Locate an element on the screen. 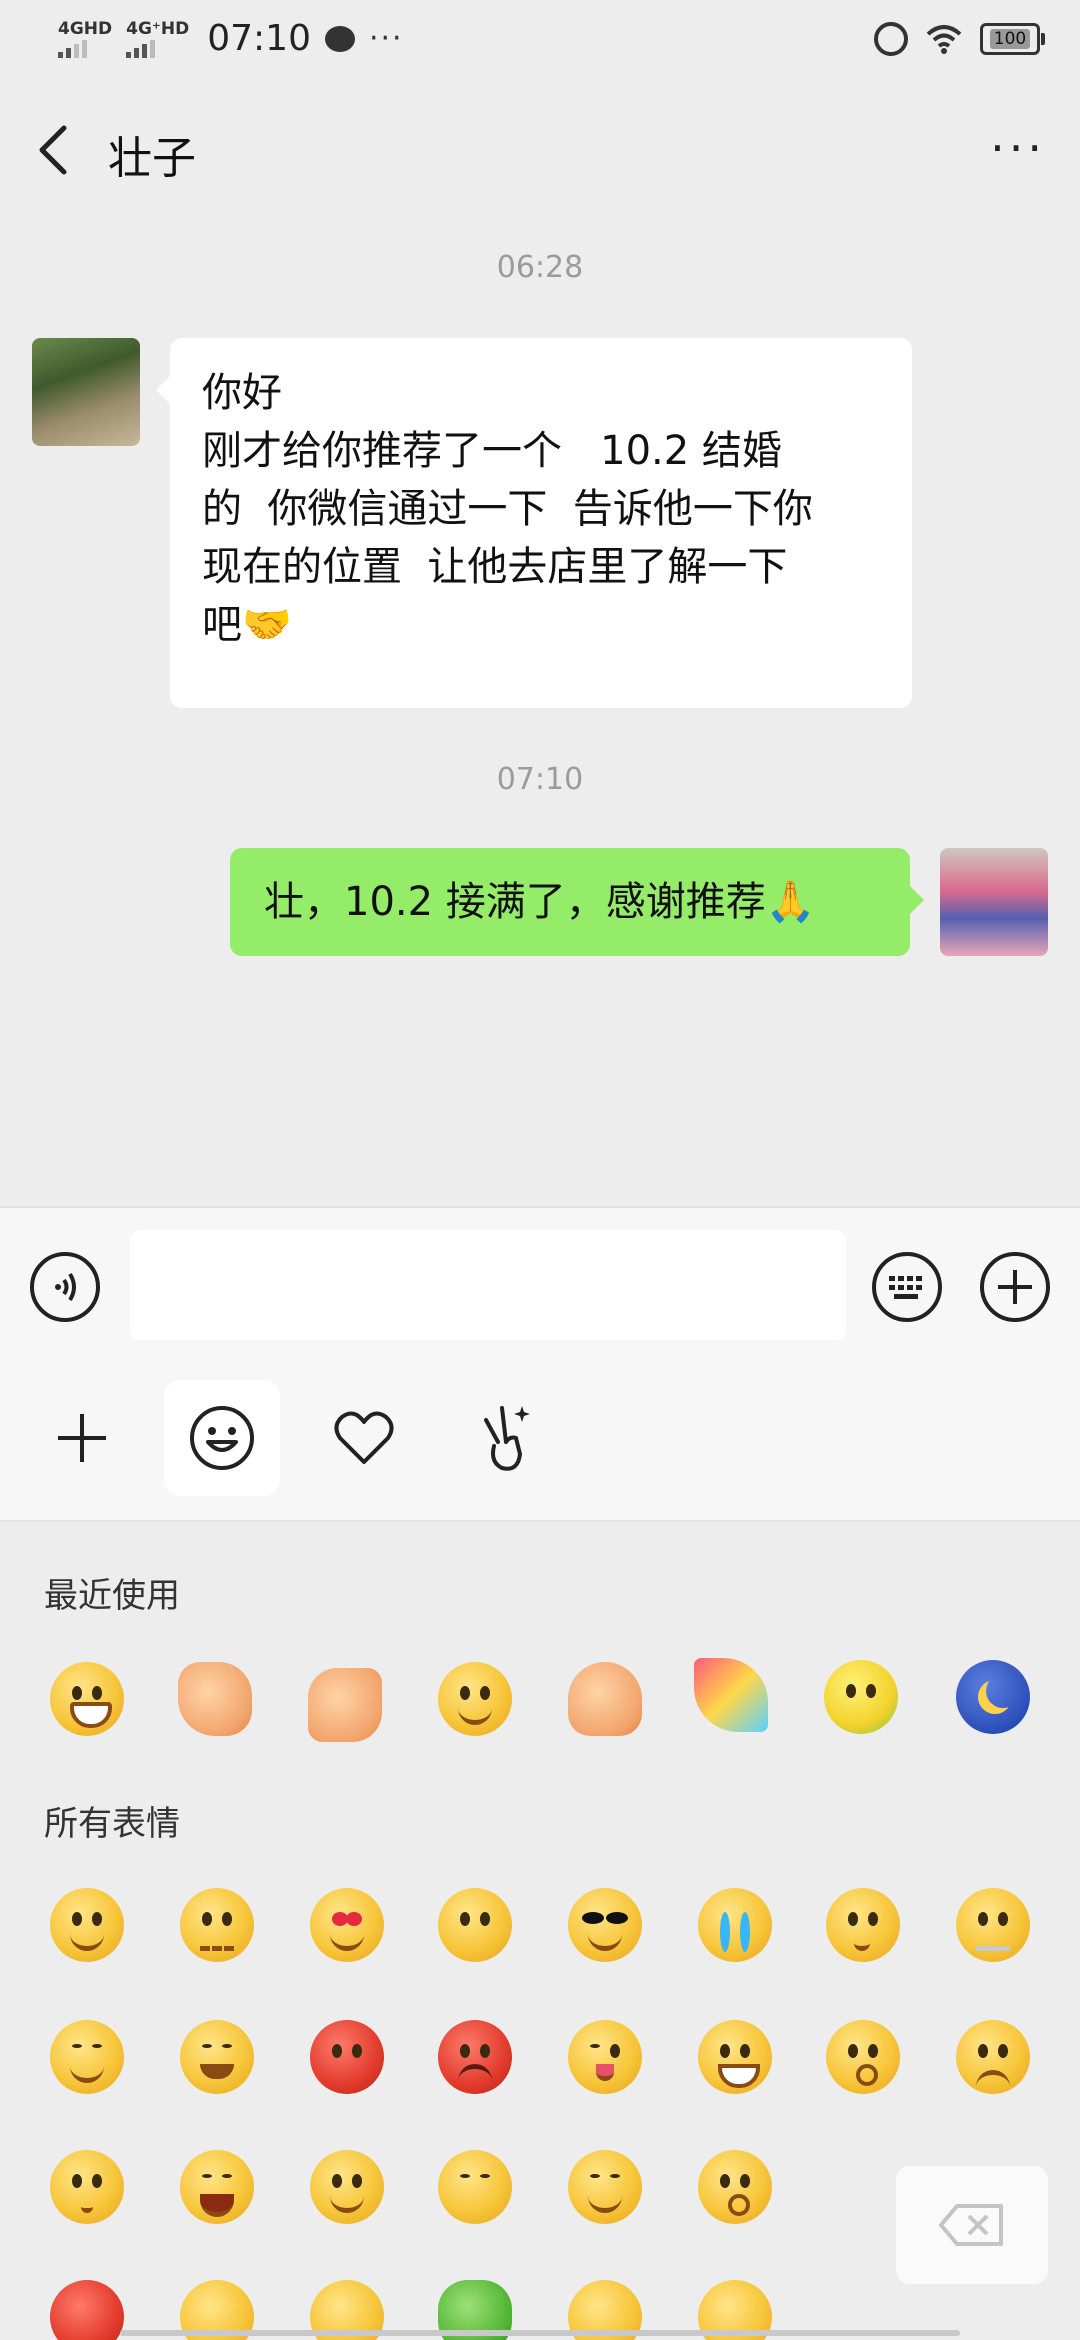 The height and width of the screenshot is (2340, 1080). chick-icon is located at coordinates (861, 1697).